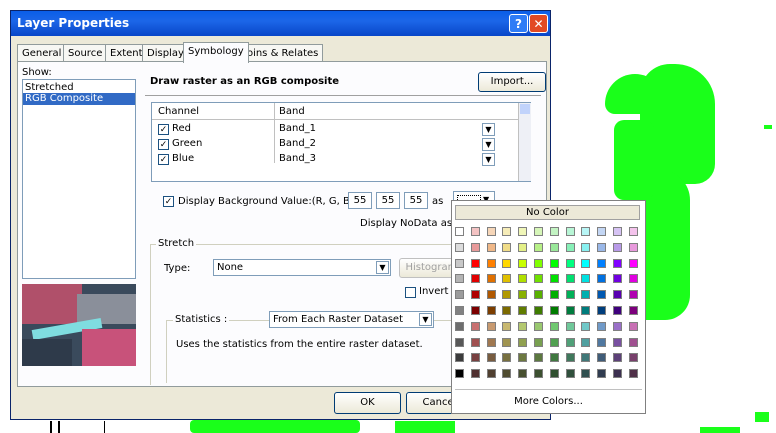 This screenshot has height=433, width=776. I want to click on tab-general: General, so click(42, 53).